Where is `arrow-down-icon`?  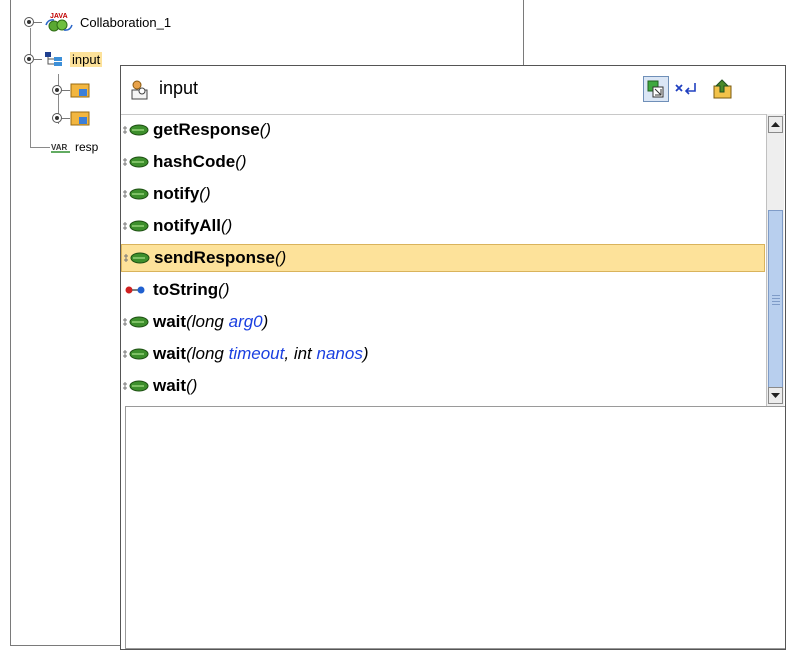 arrow-down-icon is located at coordinates (775, 395).